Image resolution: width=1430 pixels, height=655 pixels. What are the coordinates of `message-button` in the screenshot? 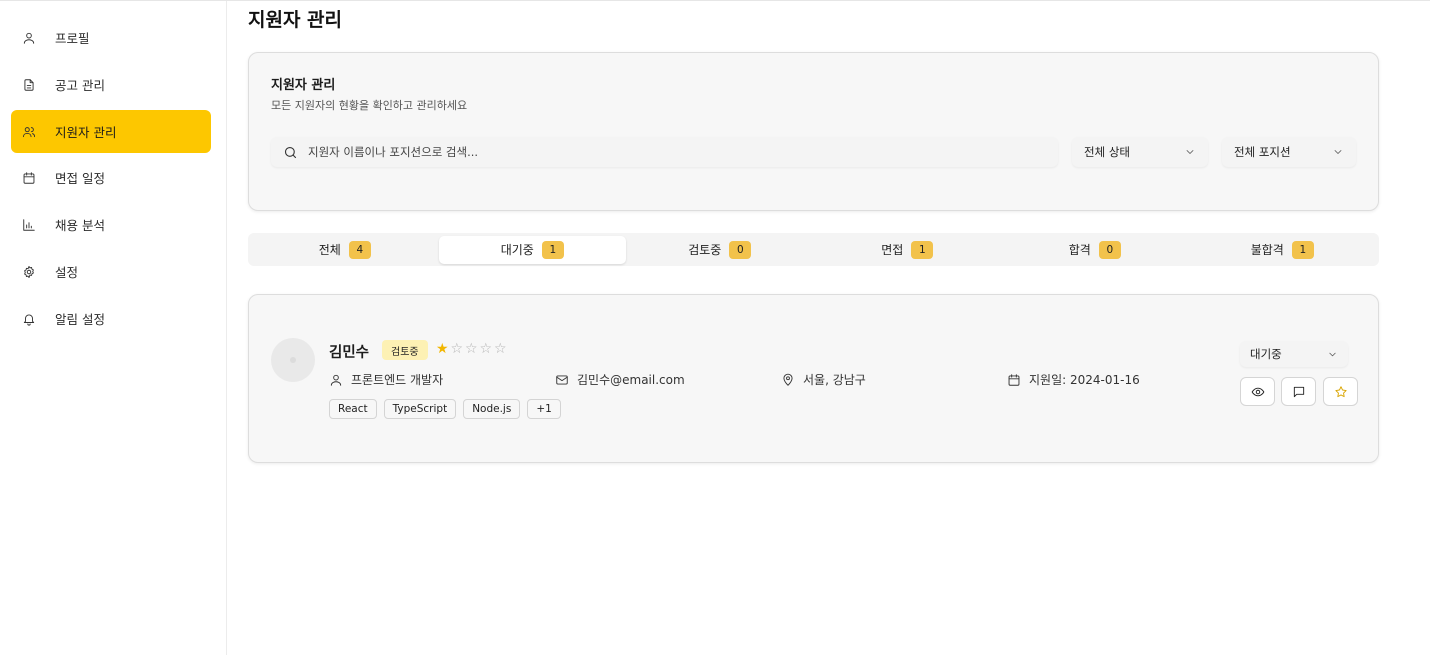 It's located at (1298, 391).